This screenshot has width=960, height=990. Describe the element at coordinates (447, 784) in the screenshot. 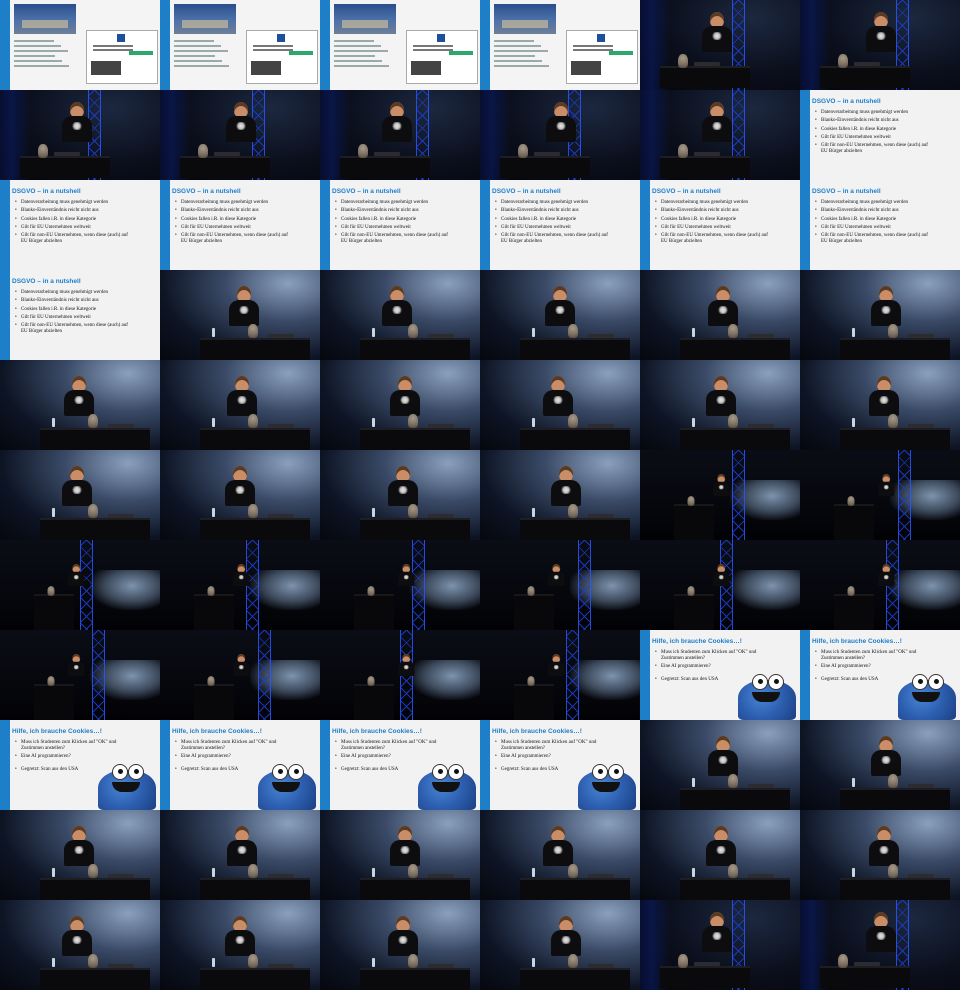

I see `cookie-monster-image` at that location.